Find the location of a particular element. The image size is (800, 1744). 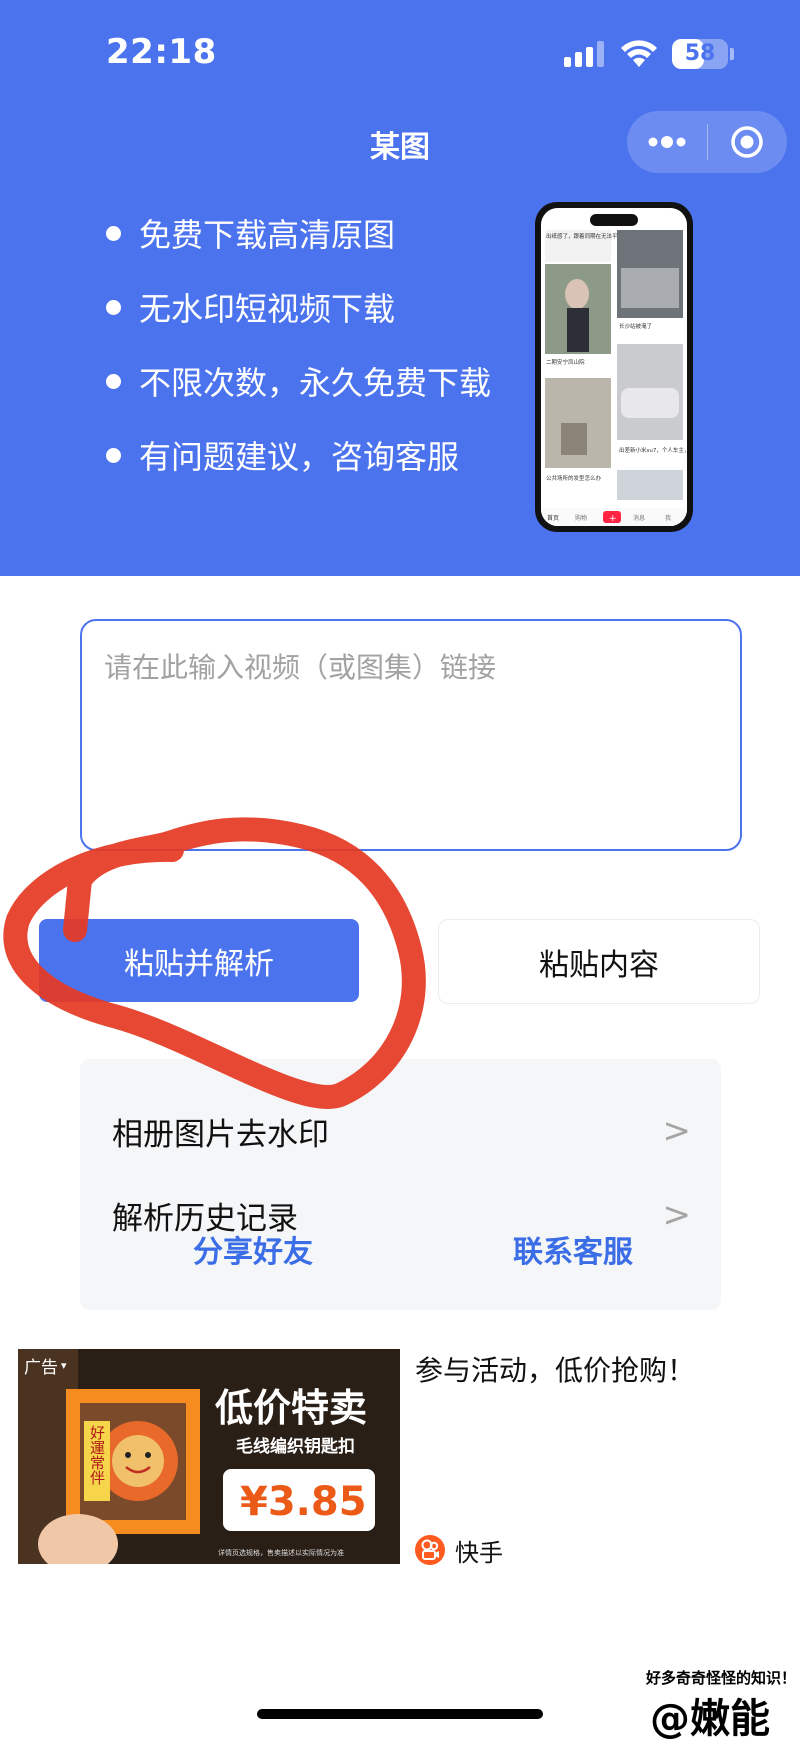

feature-list: 免费下载高清原图 无水印短视频下载 不限次数，永久免费下载 有问题建议，咨询客服 is located at coordinates (298, 344).